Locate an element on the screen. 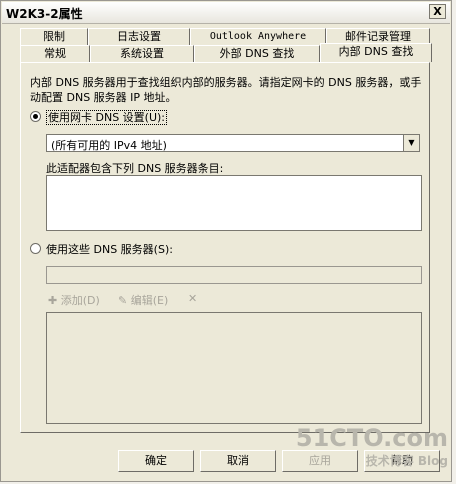 This screenshot has width=456, height=484. delete-button: ✕ is located at coordinates (192, 298).